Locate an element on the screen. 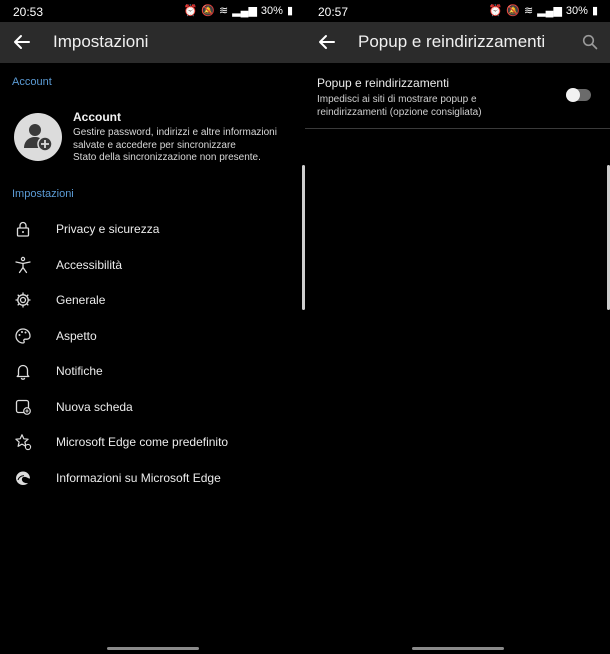  lock-icon is located at coordinates (23, 229).